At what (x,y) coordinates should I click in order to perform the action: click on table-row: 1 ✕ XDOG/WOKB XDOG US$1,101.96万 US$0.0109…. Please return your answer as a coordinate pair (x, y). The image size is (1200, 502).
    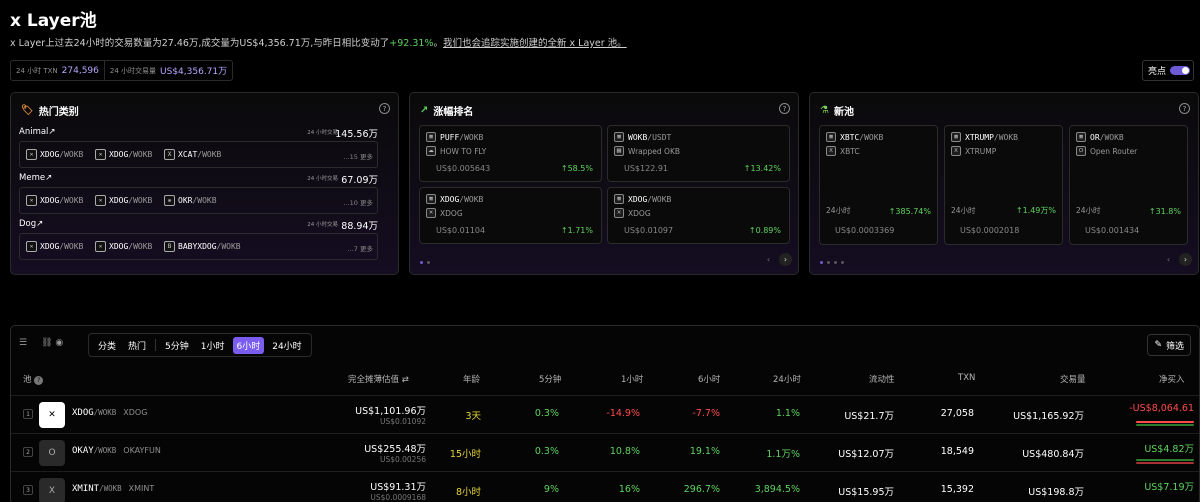
    Looking at the image, I should click on (605, 414).